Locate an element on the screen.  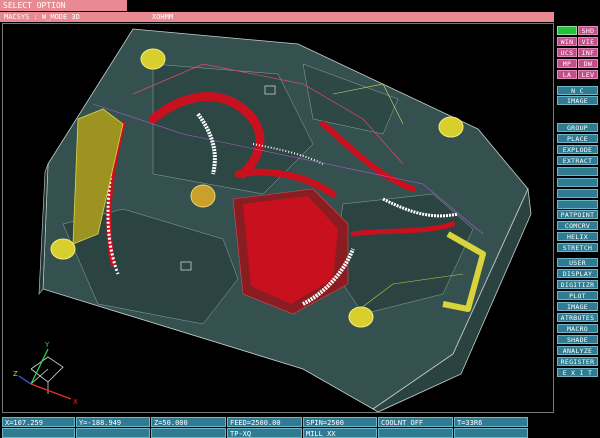
window-button: WIN is located at coordinates (567, 41).